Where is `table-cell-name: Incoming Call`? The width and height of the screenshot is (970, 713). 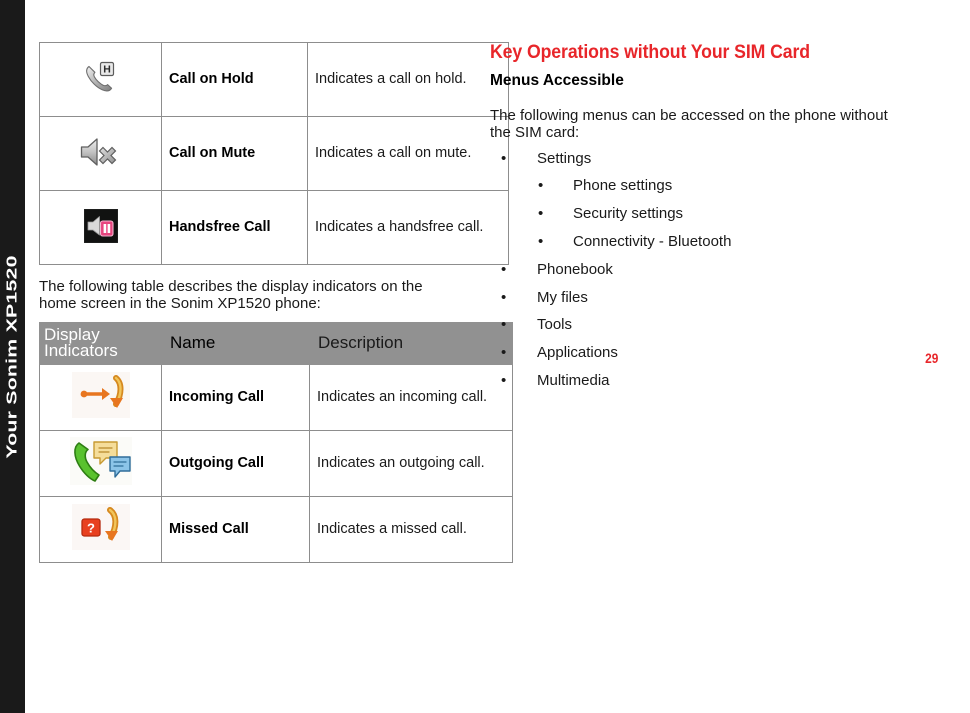 table-cell-name: Incoming Call is located at coordinates (235, 397).